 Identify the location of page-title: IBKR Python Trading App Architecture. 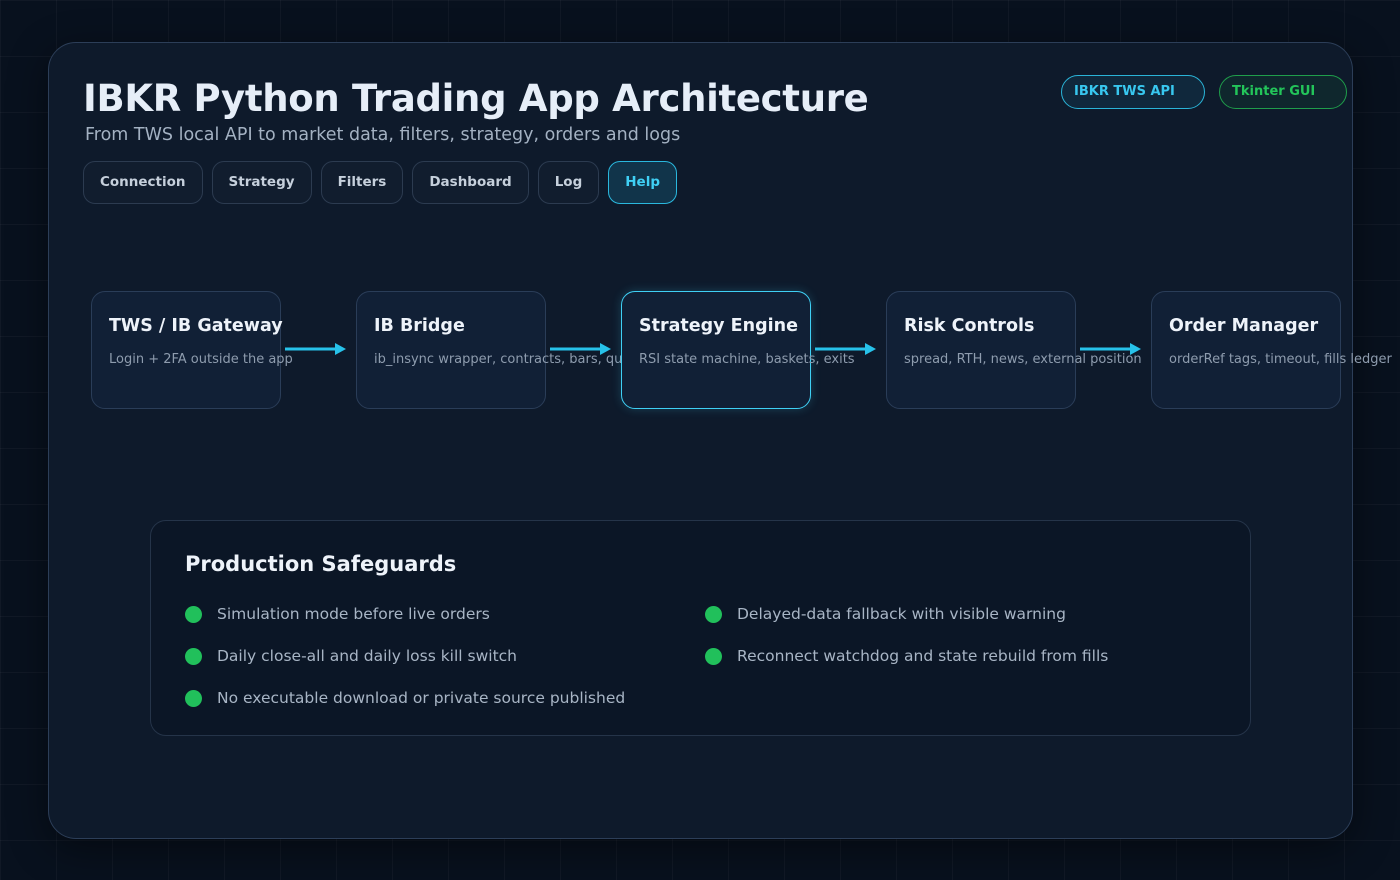
(476, 98).